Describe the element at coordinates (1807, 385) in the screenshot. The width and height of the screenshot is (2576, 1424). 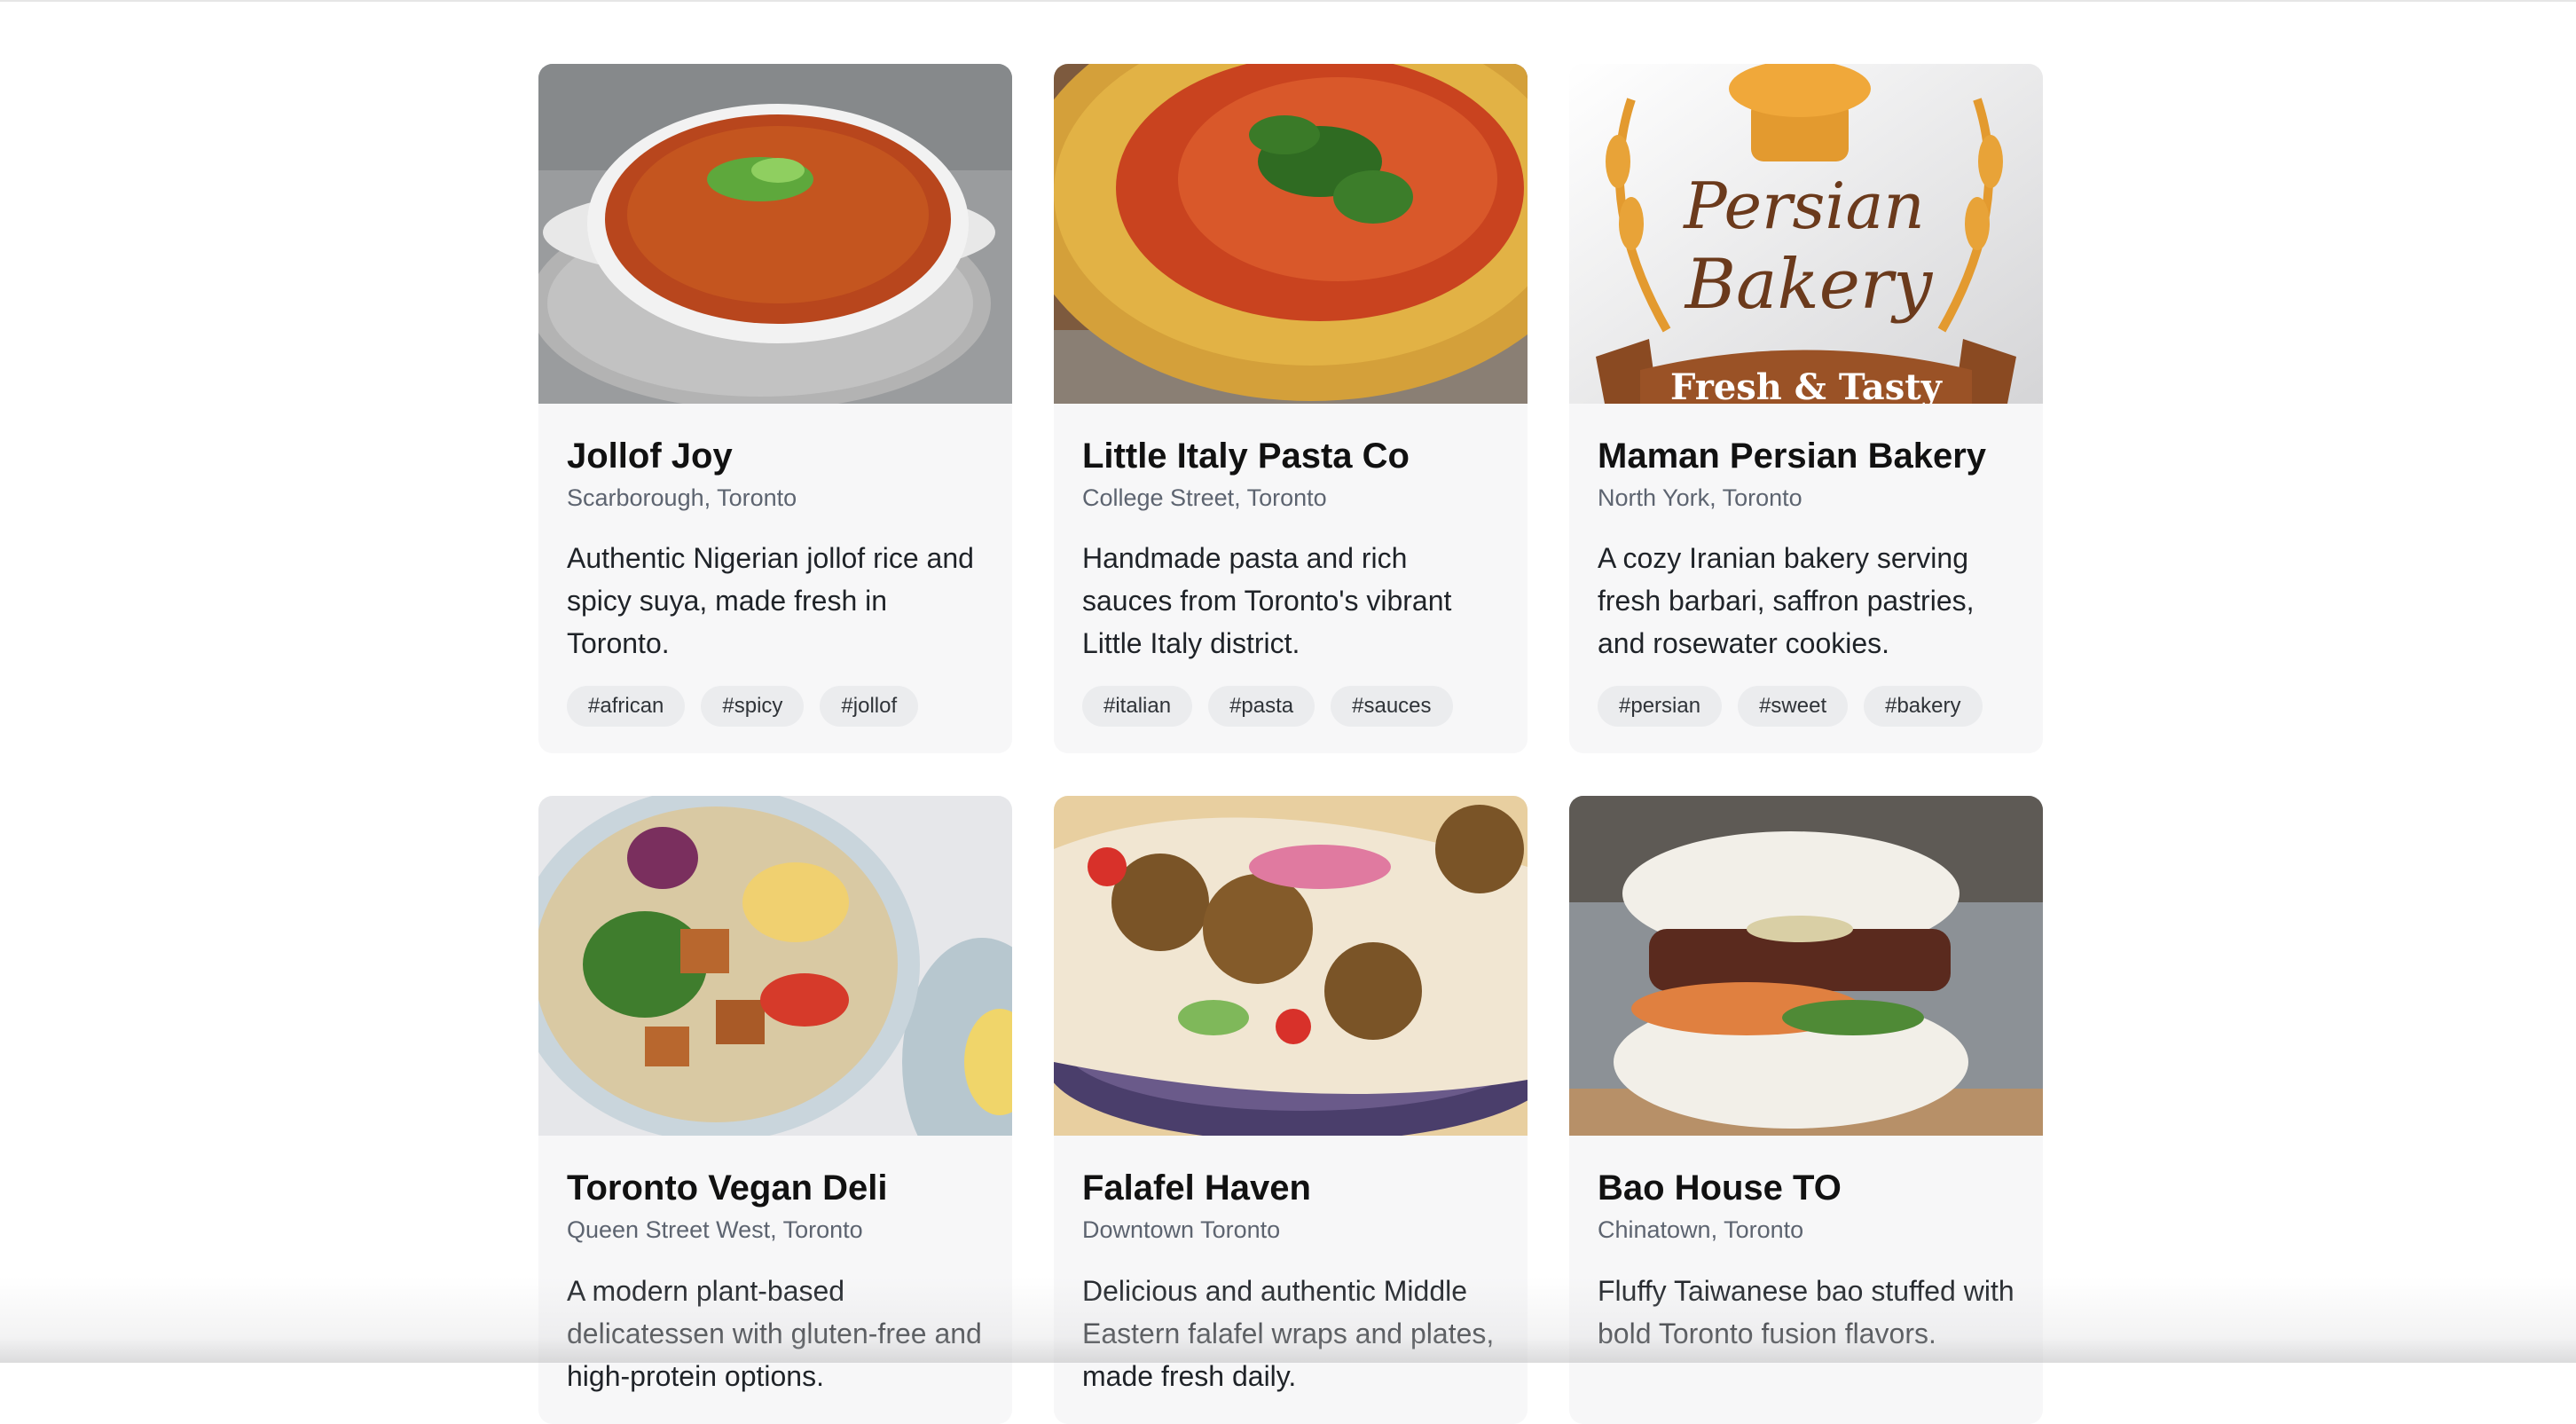
I see `logo-ribbon-text: Fresh & Tasty` at that location.